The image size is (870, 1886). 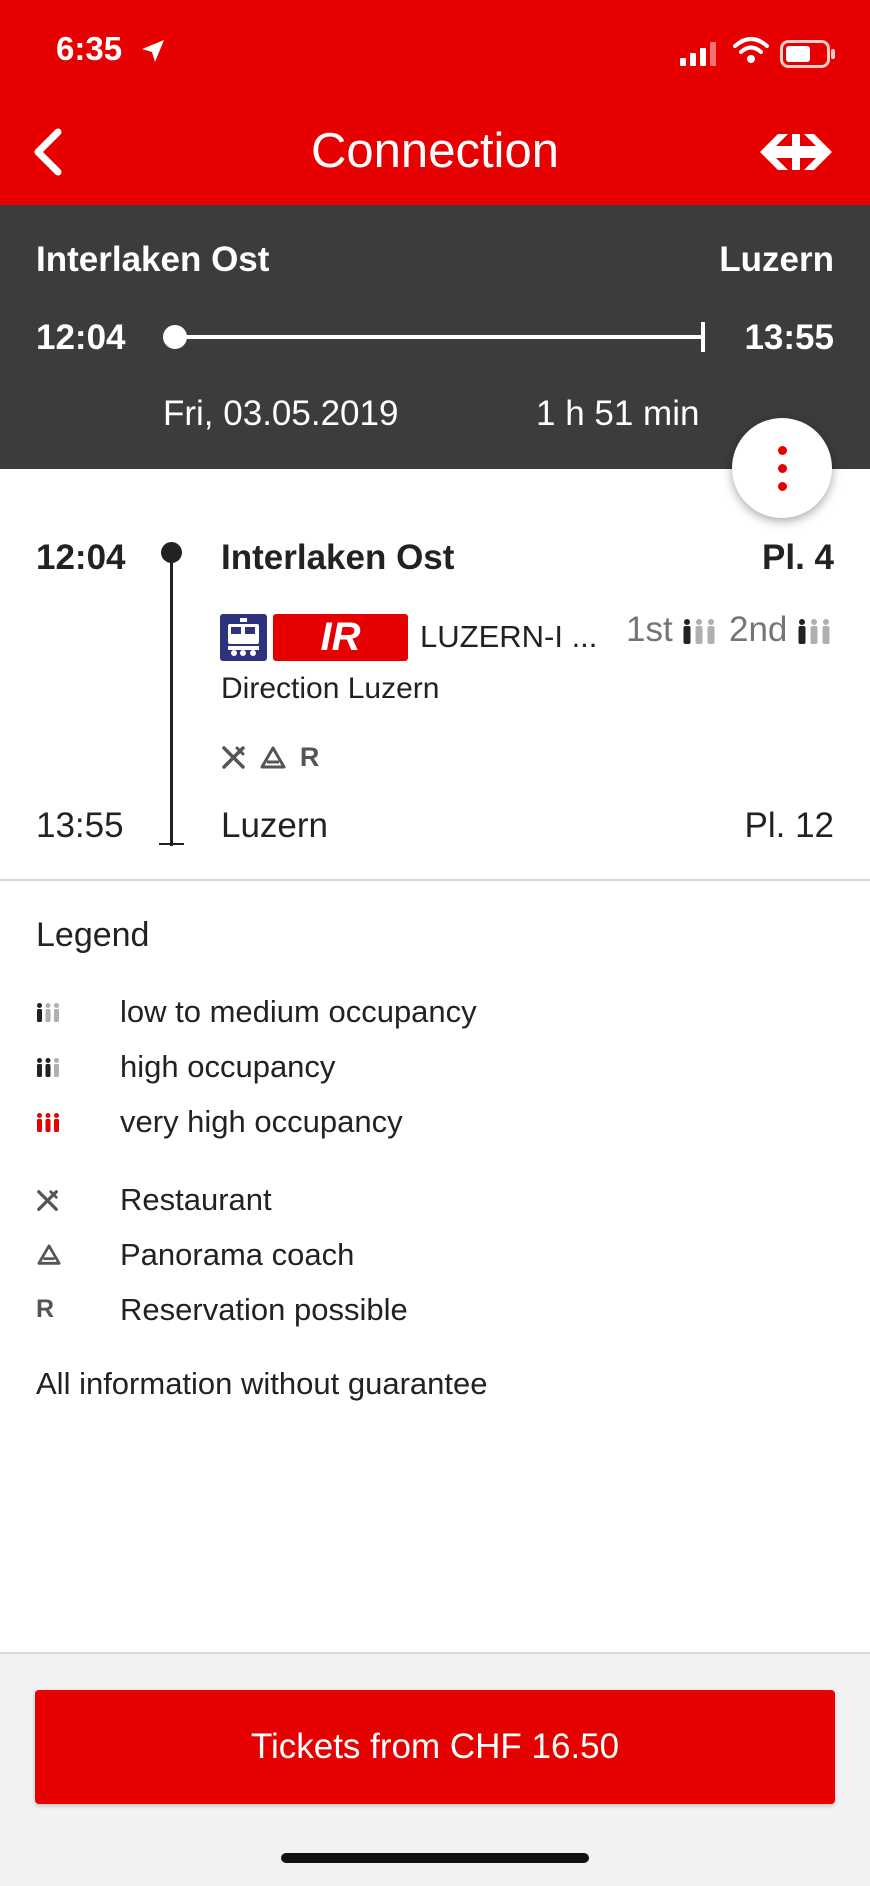 I want to click on summary-departure: 12:04, so click(x=81, y=337).